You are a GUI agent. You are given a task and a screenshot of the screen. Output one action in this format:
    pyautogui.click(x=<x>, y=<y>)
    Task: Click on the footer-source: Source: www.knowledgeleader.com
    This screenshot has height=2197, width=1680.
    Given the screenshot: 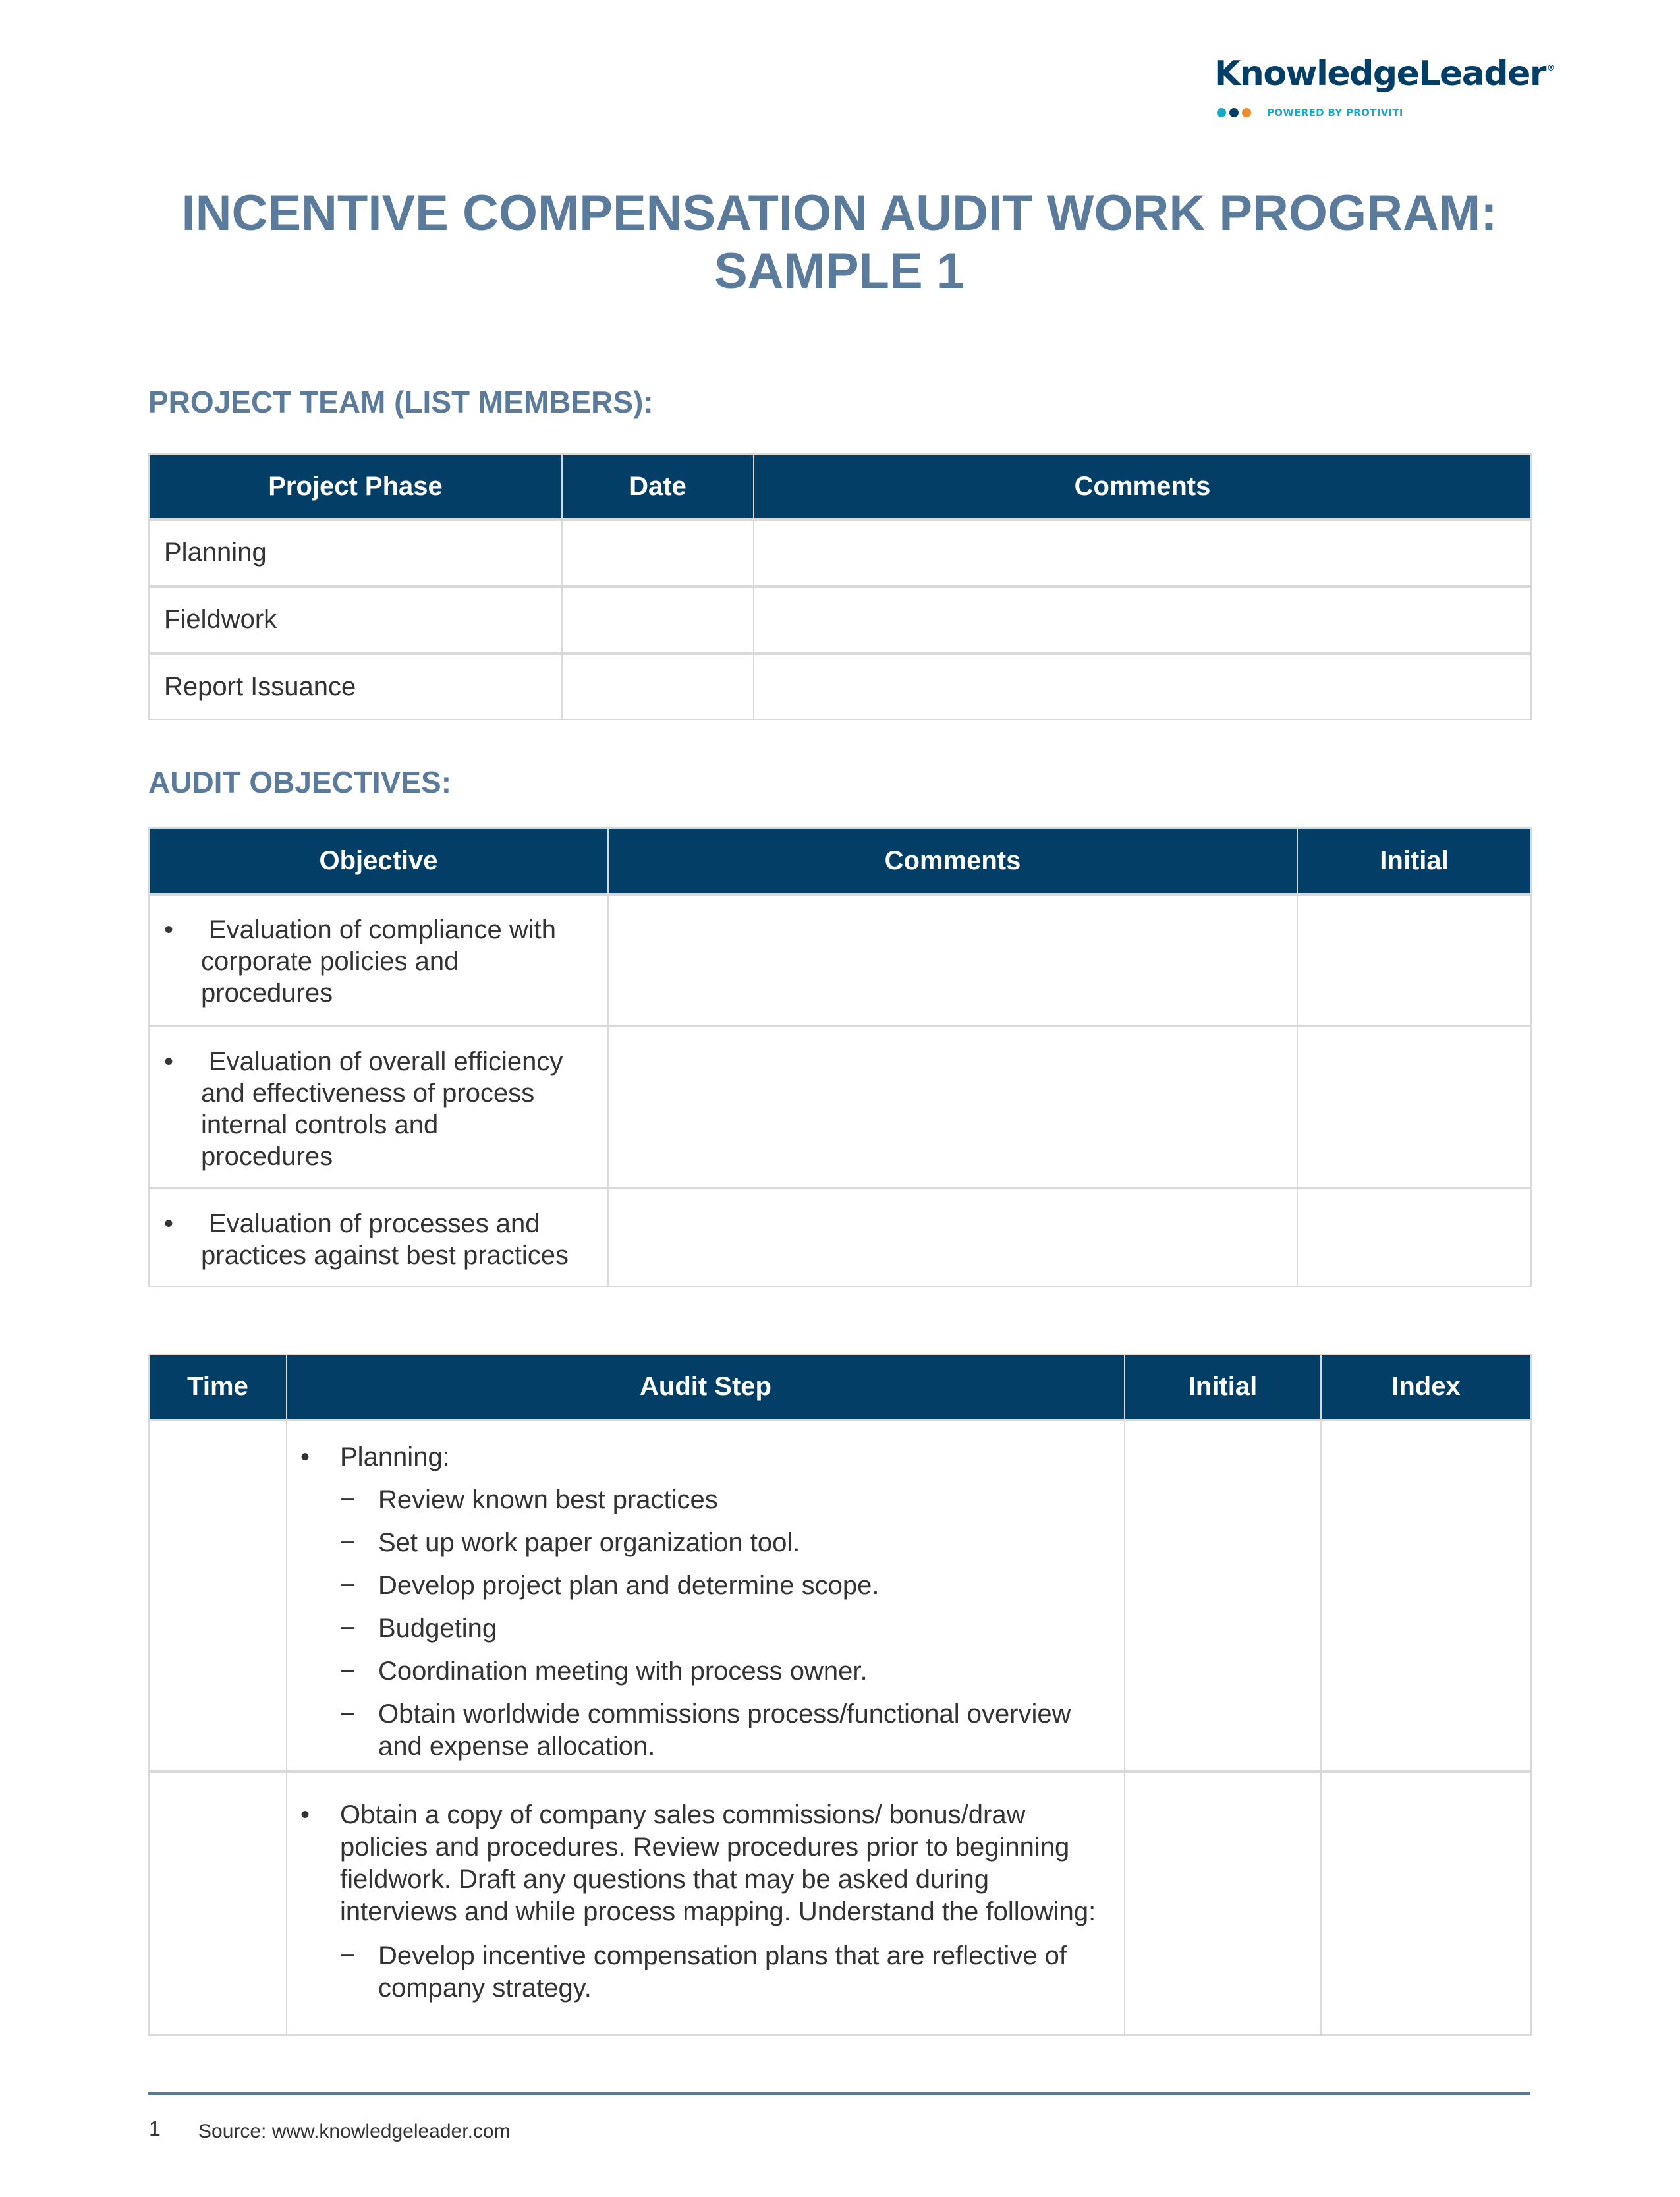 What is the action you would take?
    pyautogui.click(x=354, y=2131)
    